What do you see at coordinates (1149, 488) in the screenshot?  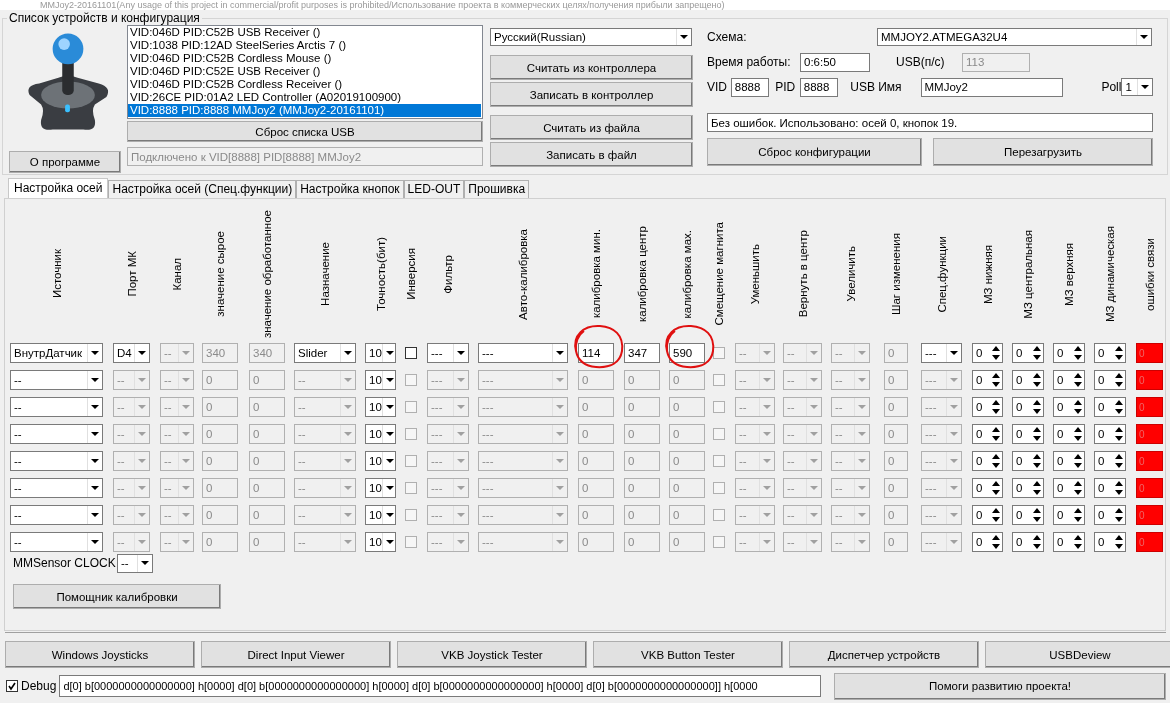 I see `error-indicator: 0` at bounding box center [1149, 488].